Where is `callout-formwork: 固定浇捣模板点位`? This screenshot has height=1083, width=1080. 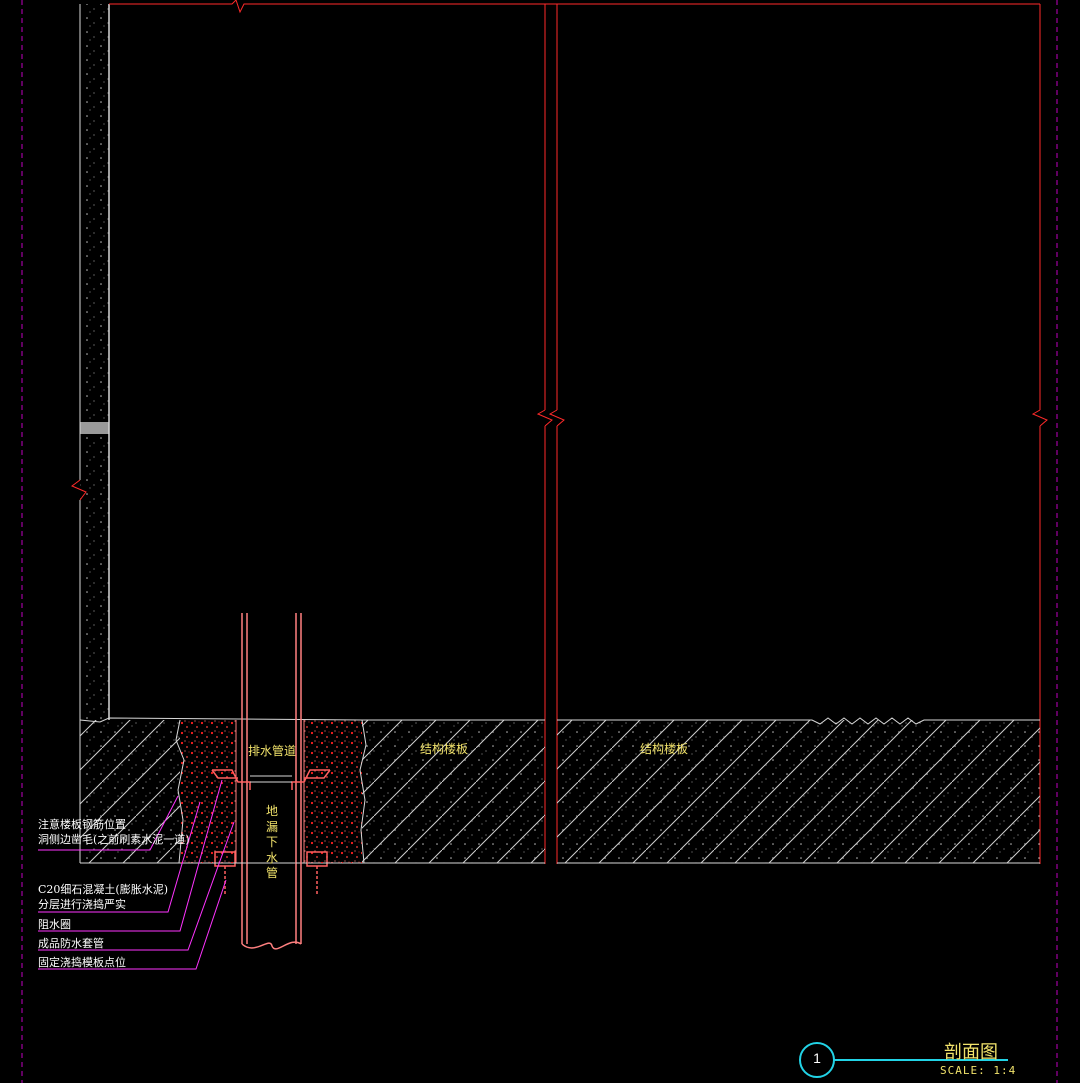
callout-formwork: 固定浇捣模板点位 is located at coordinates (82, 962).